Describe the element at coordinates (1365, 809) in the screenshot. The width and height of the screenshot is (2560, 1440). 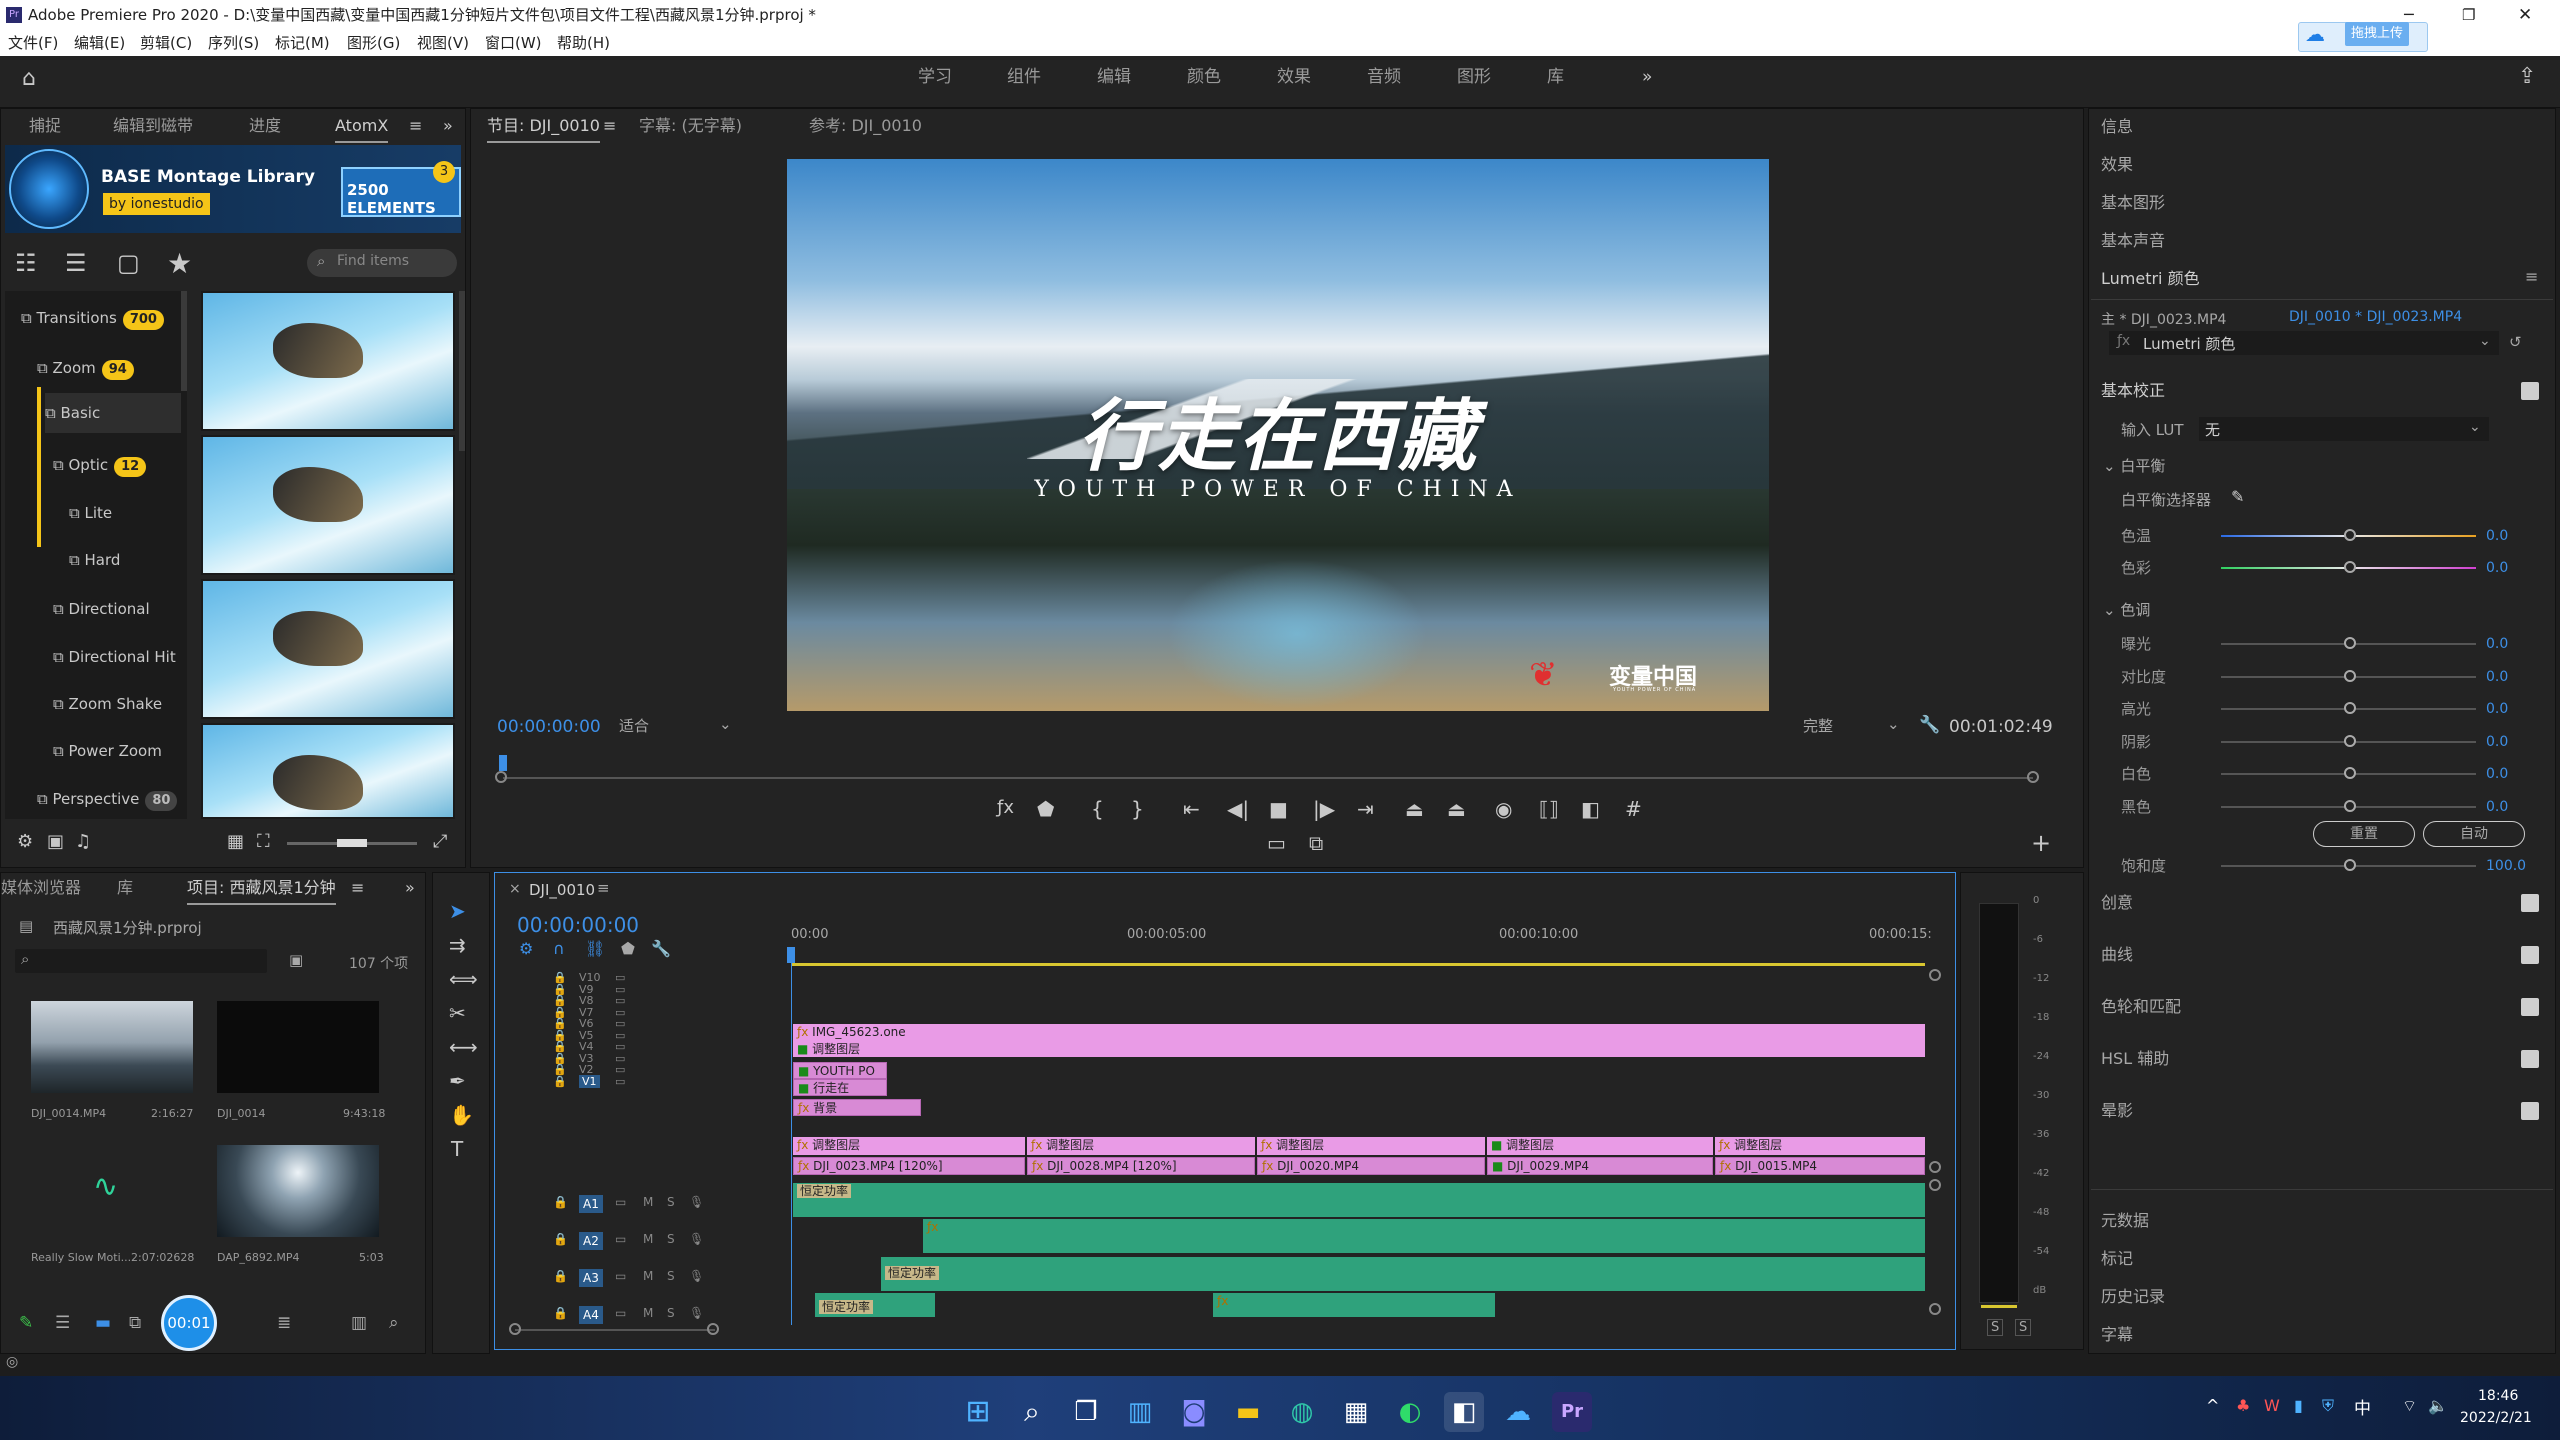
I see `go-to-out-icon: ⇥` at that location.